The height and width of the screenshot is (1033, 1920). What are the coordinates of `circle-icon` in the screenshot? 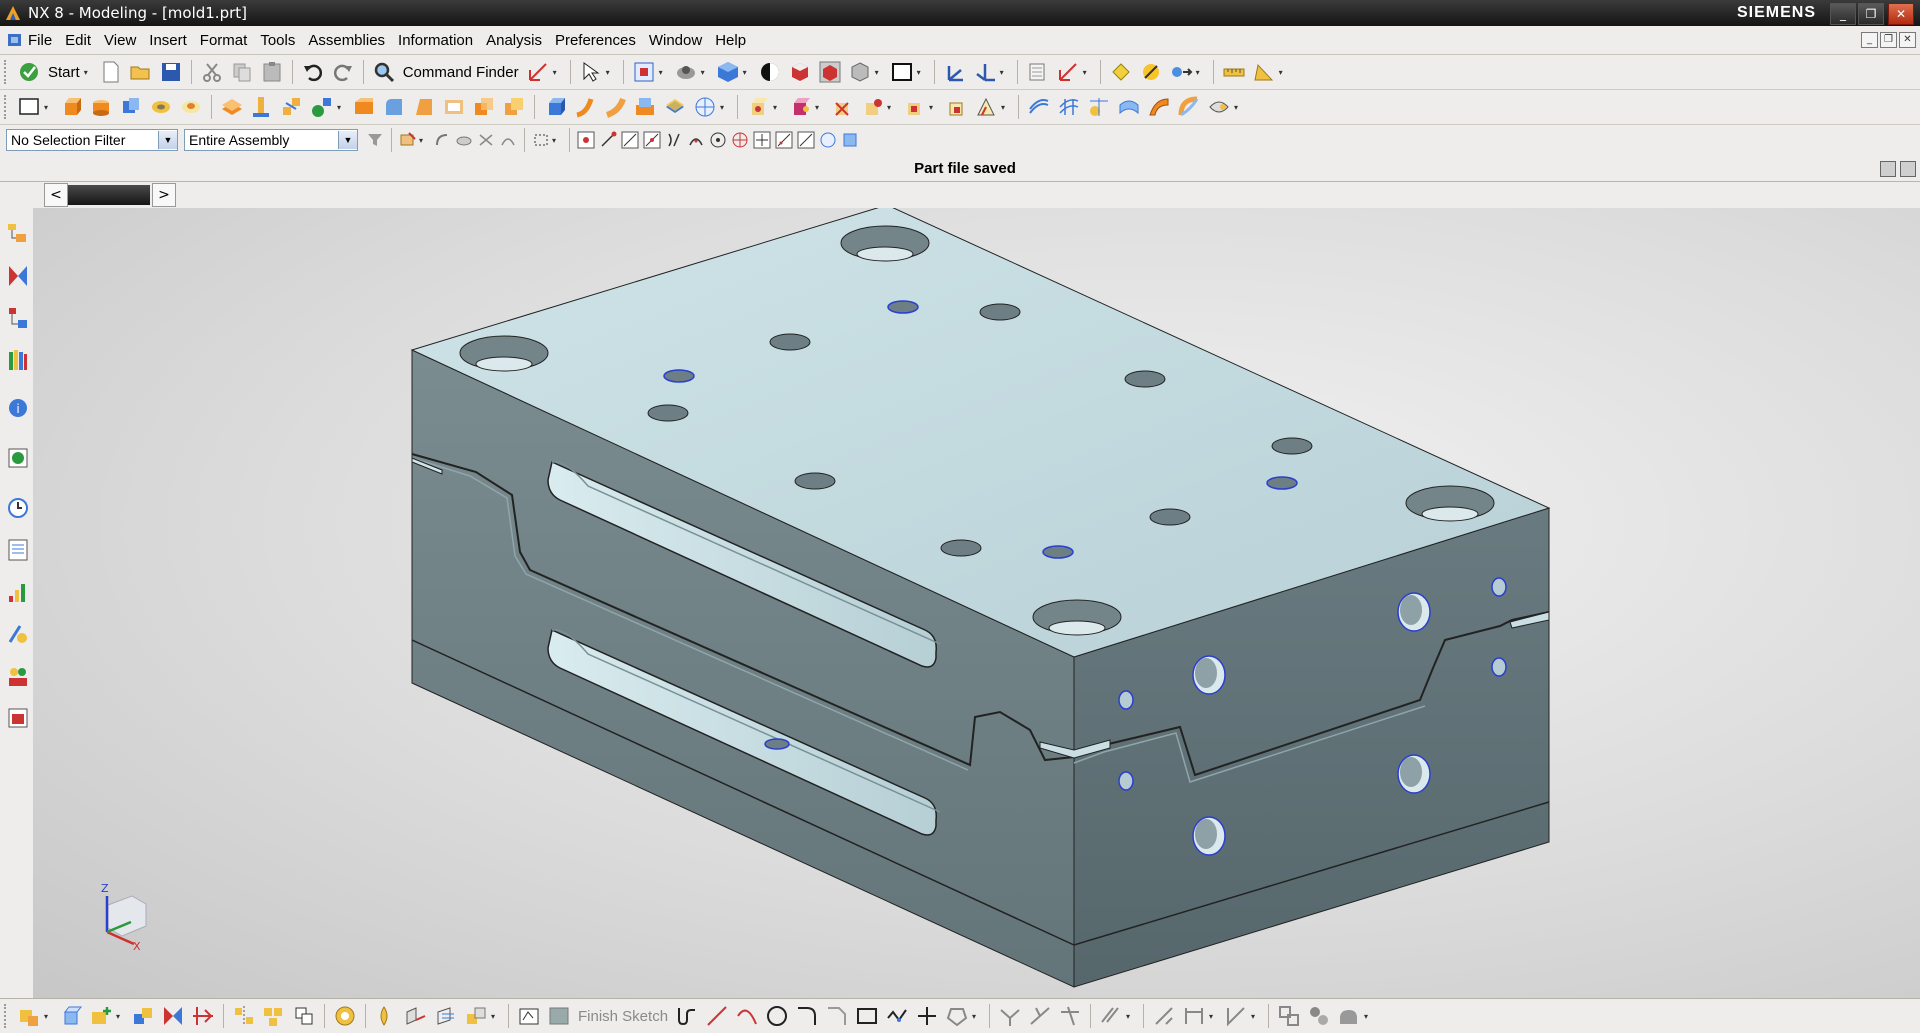 It's located at (777, 1016).